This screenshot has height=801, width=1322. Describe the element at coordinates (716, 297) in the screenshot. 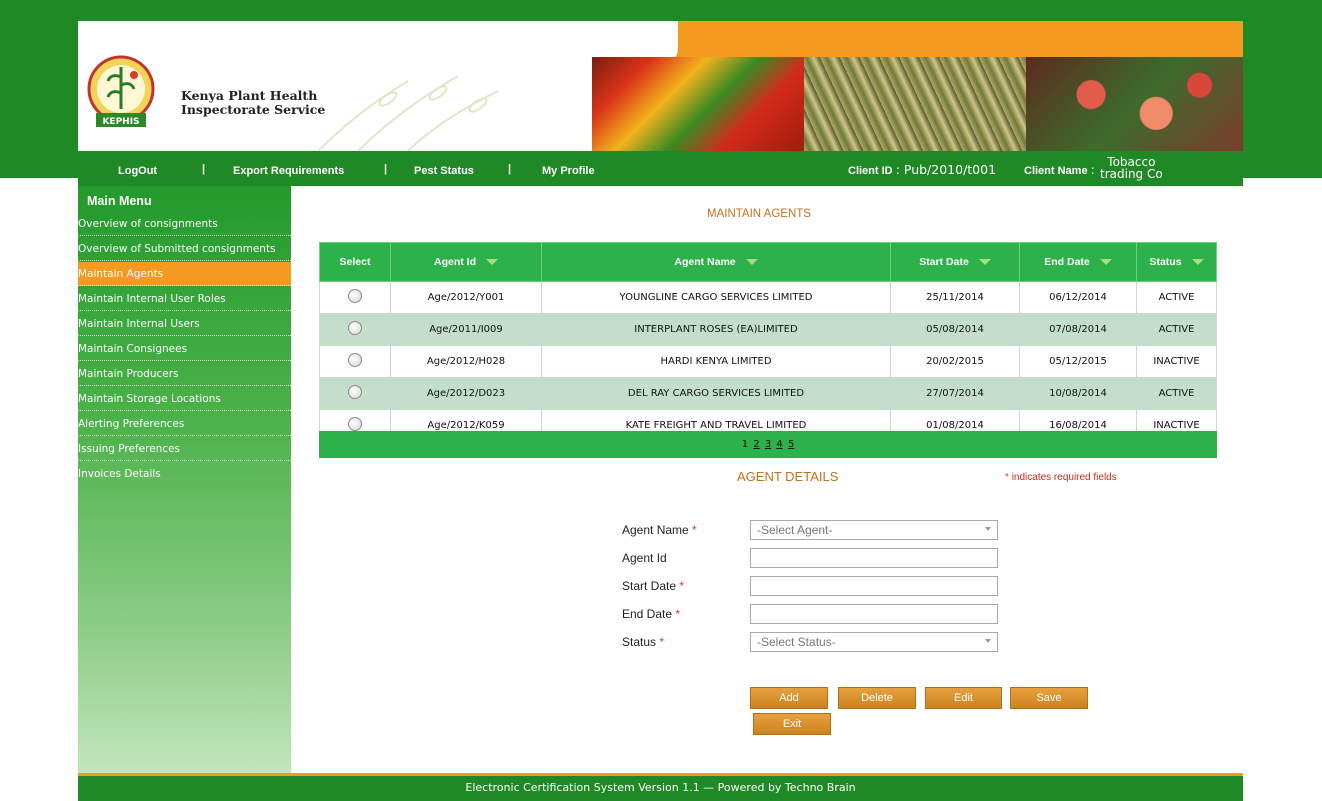

I see `agent-name-cell: YOUNGLINE CARGO SERVICES LIMITED` at that location.